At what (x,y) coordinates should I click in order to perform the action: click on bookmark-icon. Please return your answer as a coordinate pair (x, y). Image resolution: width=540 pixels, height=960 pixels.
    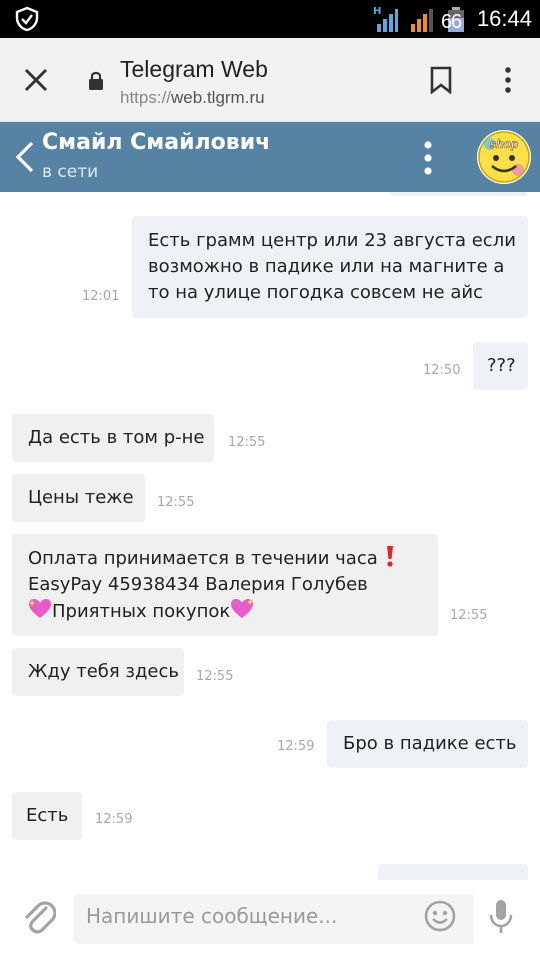
    Looking at the image, I should click on (441, 80).